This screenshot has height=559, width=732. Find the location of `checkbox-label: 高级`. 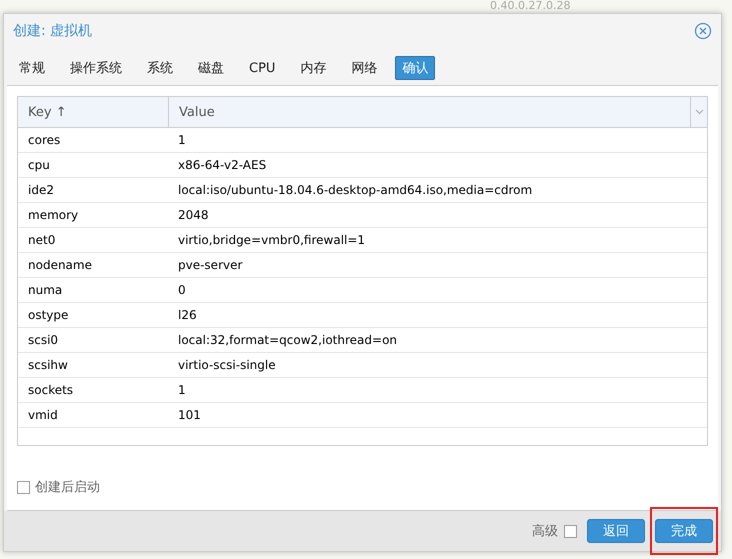

checkbox-label: 高级 is located at coordinates (545, 531).